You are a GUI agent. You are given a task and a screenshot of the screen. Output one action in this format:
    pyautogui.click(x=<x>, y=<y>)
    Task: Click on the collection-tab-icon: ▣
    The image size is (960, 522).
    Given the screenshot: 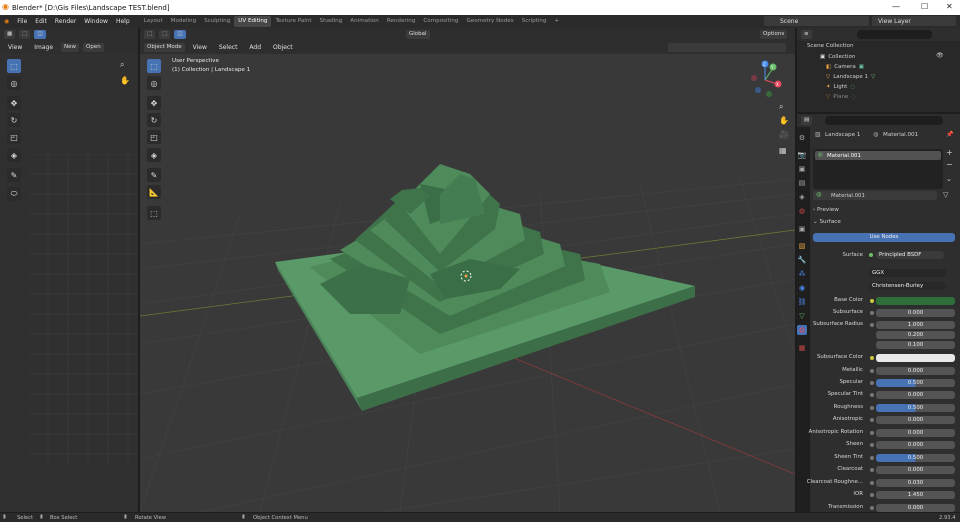 What is the action you would take?
    pyautogui.click(x=802, y=229)
    